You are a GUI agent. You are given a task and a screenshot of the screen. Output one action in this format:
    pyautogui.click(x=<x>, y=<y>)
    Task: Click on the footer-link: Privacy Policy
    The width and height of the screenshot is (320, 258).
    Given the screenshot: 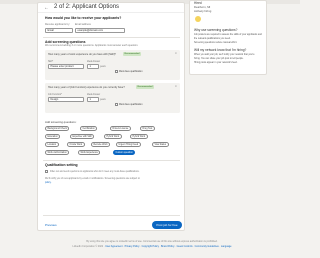 What is the action you would take?
    pyautogui.click(x=132, y=246)
    